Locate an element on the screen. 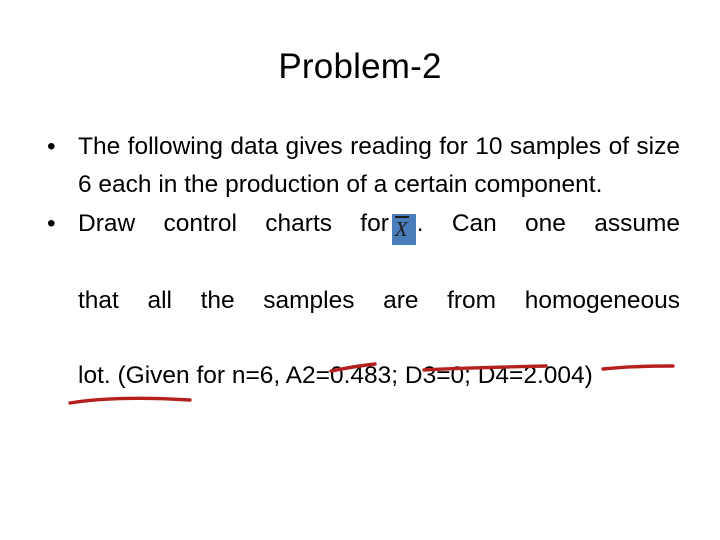  xbar-equation-object: X is located at coordinates (403, 229).